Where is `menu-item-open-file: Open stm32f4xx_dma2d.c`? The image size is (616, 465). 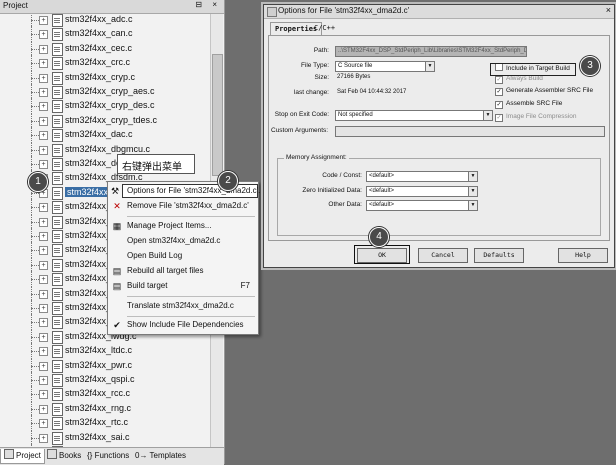 menu-item-open-file: Open stm32f4xx_dma2d.c is located at coordinates (183, 241).